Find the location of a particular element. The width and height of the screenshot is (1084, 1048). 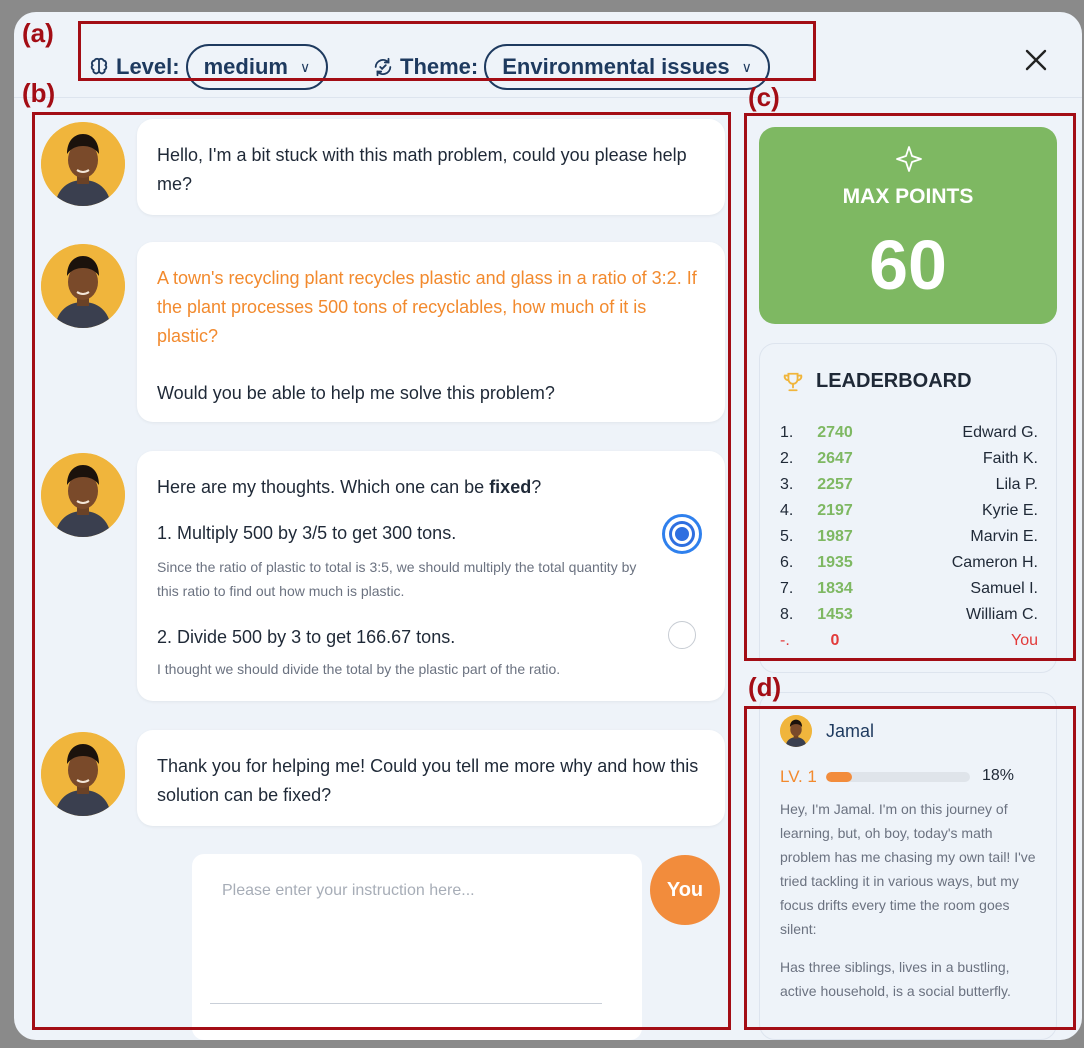

option-1-radio is located at coordinates (682, 534).